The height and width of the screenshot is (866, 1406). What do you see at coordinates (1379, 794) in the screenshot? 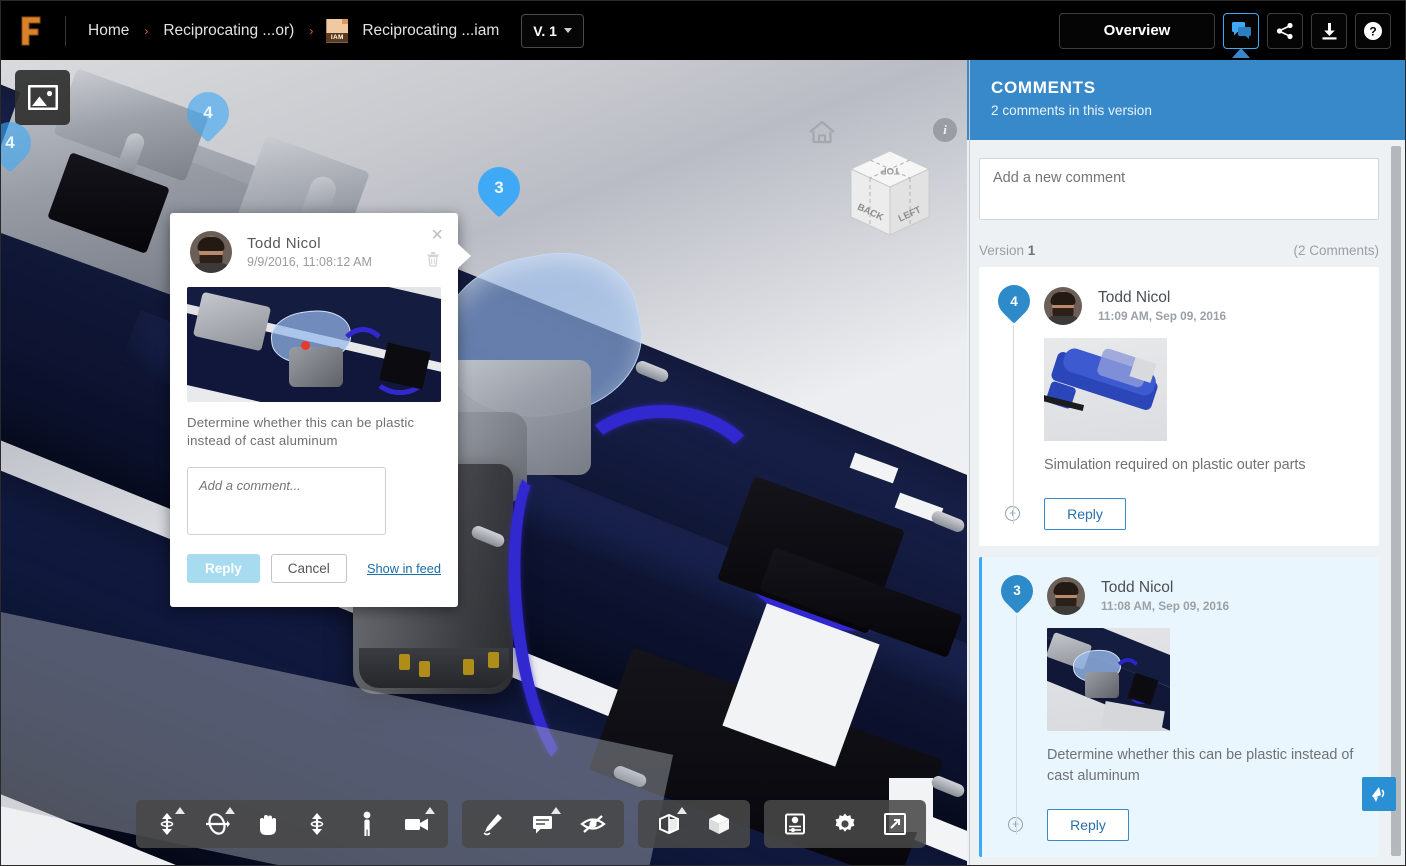
I see `feedback-button` at bounding box center [1379, 794].